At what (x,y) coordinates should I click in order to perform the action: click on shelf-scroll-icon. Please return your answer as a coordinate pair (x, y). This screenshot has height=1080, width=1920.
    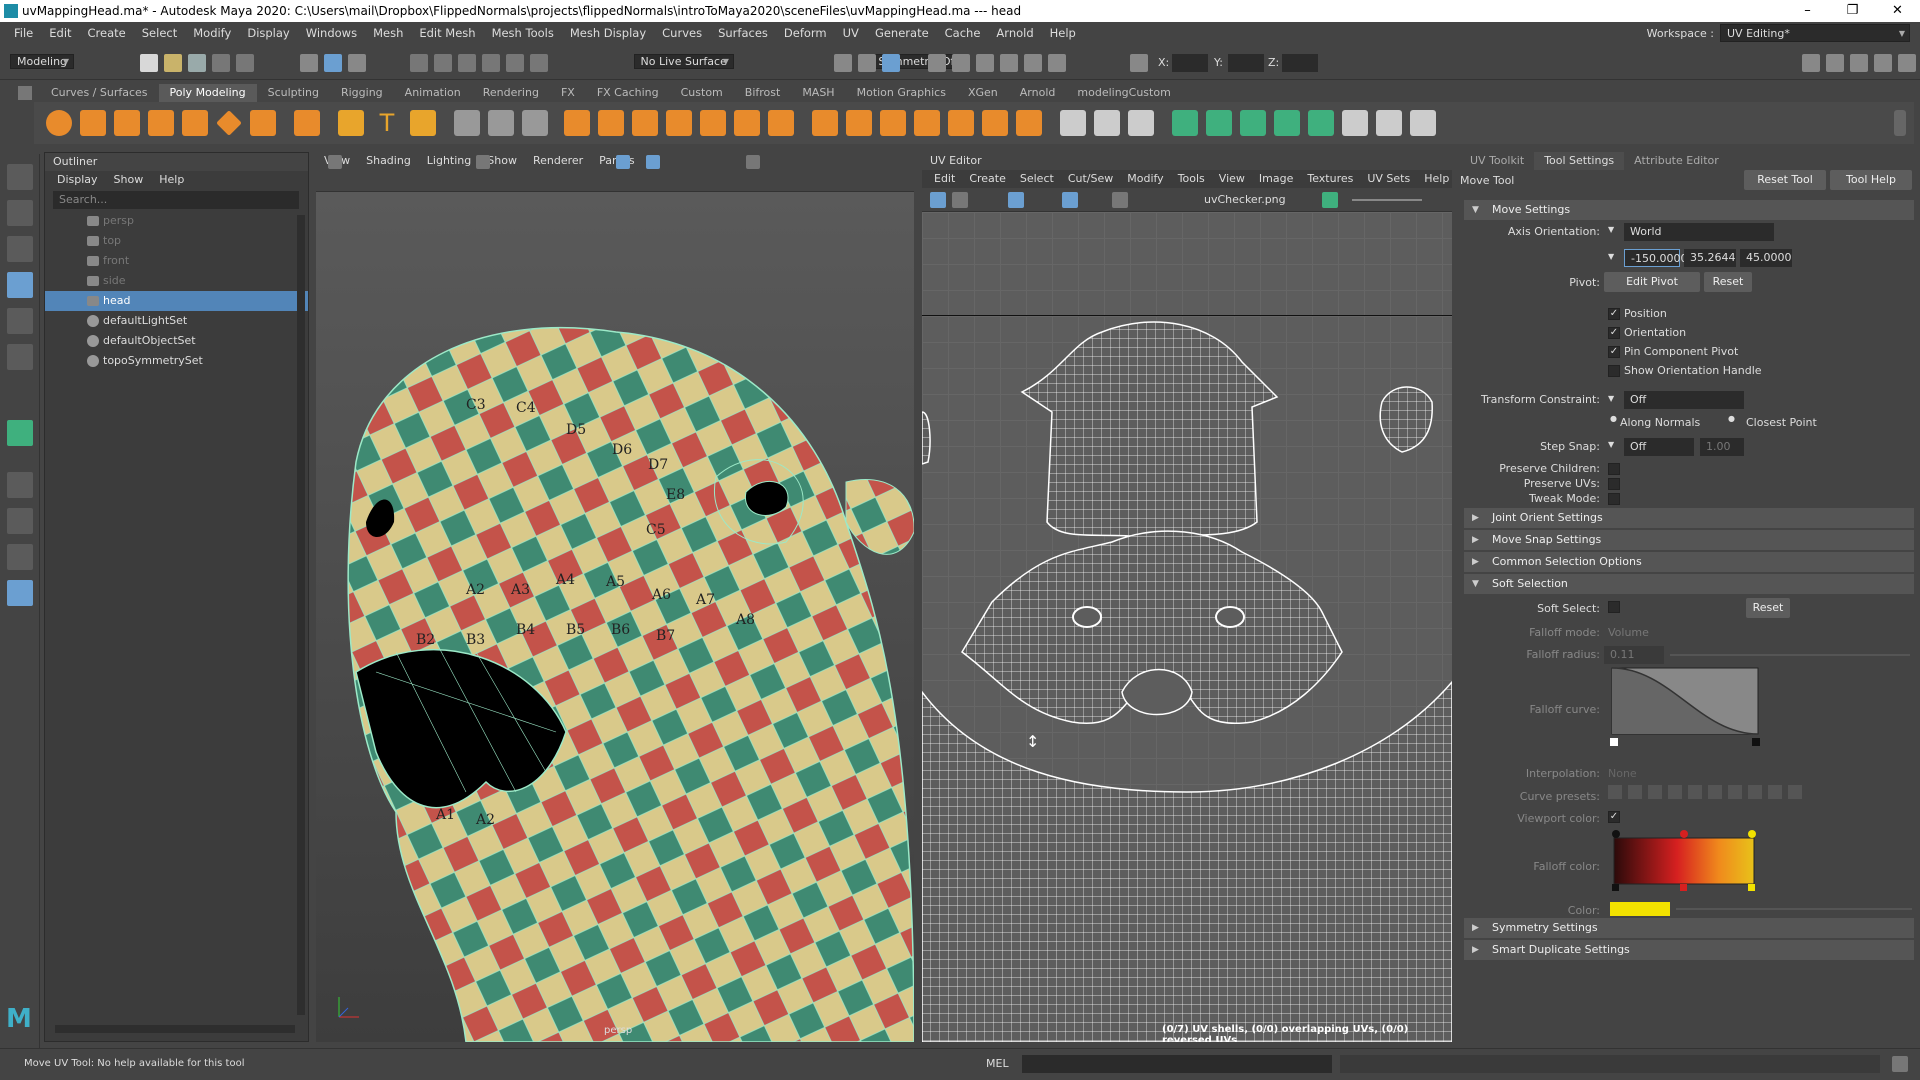
    Looking at the image, I should click on (1900, 123).